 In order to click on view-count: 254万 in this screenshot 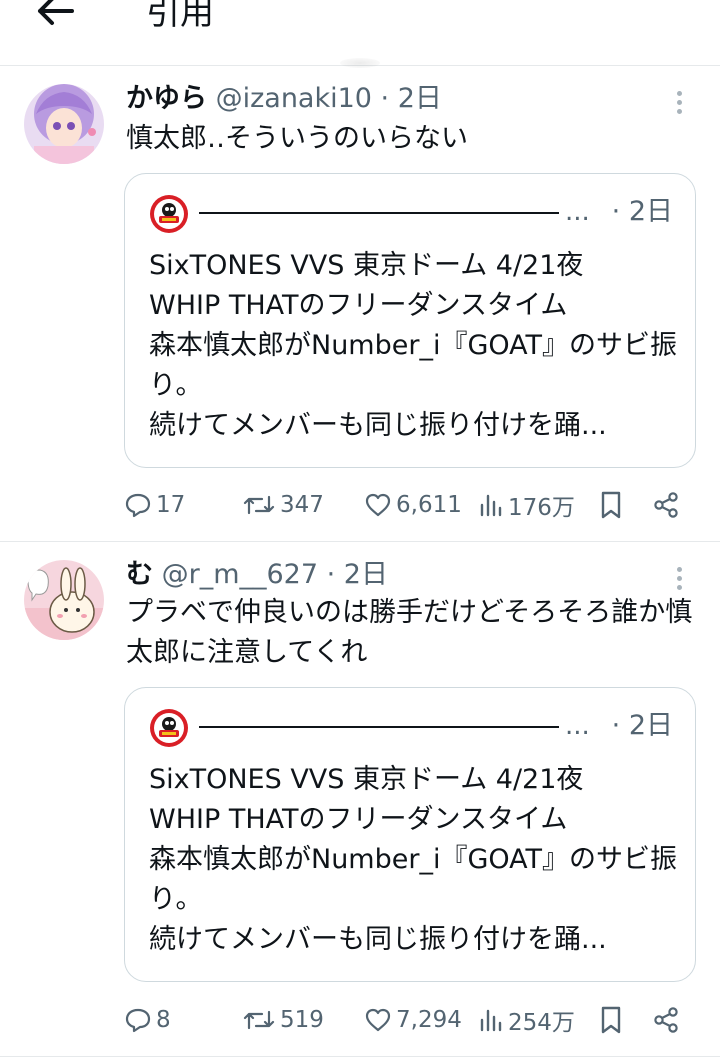, I will do `click(541, 1023)`.